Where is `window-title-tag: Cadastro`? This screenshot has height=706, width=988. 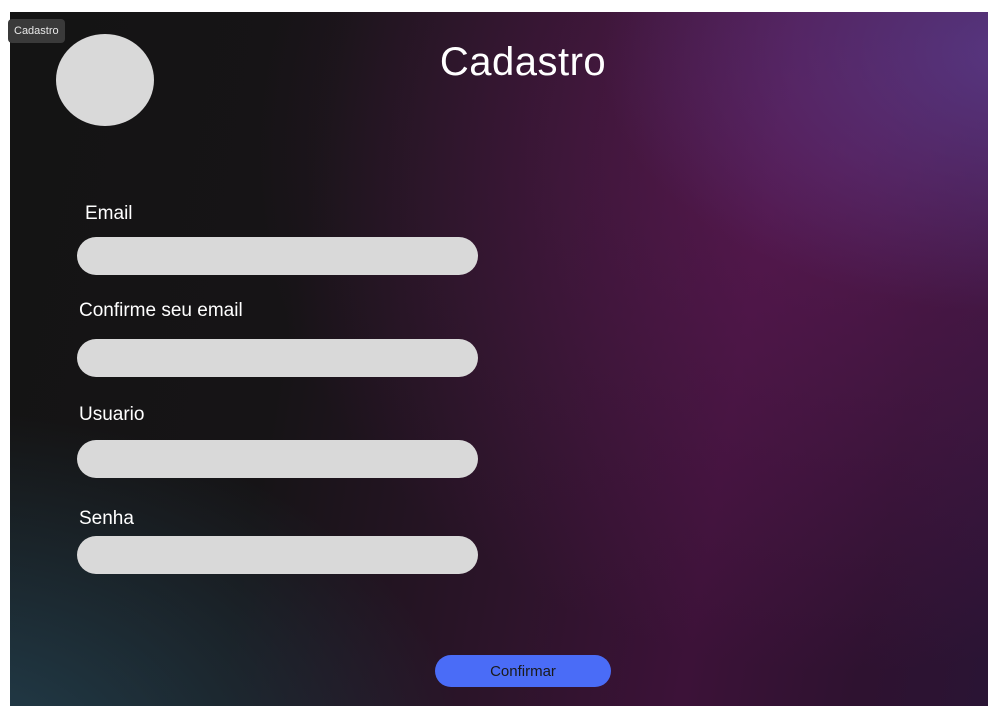
window-title-tag: Cadastro is located at coordinates (36, 31).